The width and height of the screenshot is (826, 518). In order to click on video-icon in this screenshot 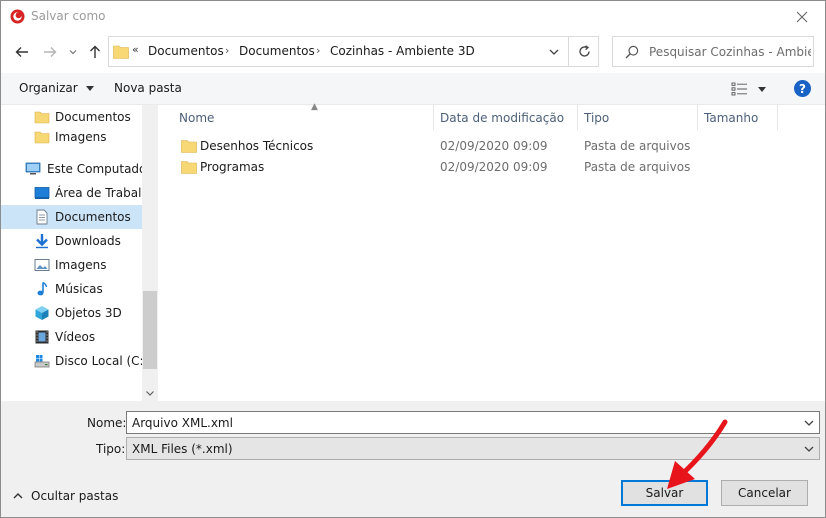, I will do `click(42, 337)`.